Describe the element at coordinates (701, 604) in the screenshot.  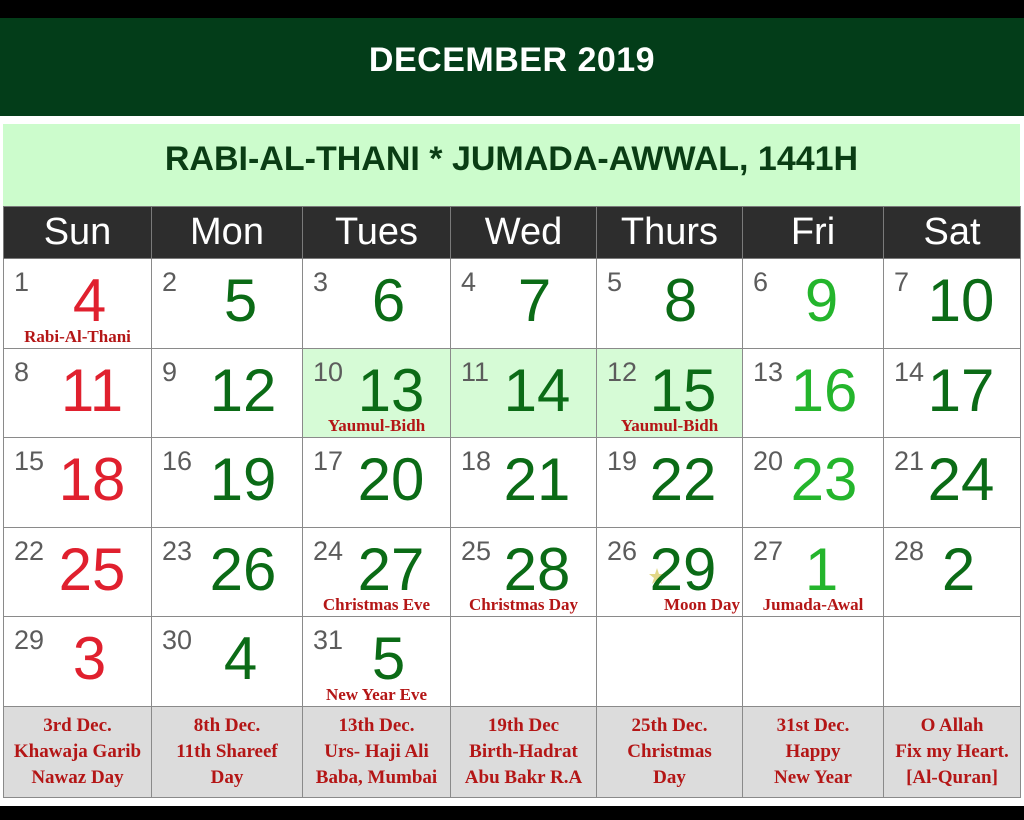
I see `event-note: Moon Day` at that location.